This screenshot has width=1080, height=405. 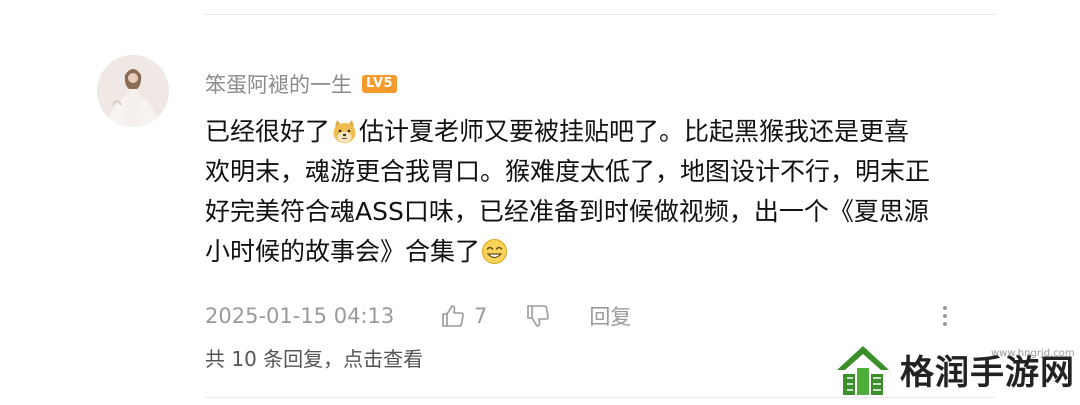 What do you see at coordinates (268, 131) in the screenshot?
I see `comment-text-segment: 已经很好了` at bounding box center [268, 131].